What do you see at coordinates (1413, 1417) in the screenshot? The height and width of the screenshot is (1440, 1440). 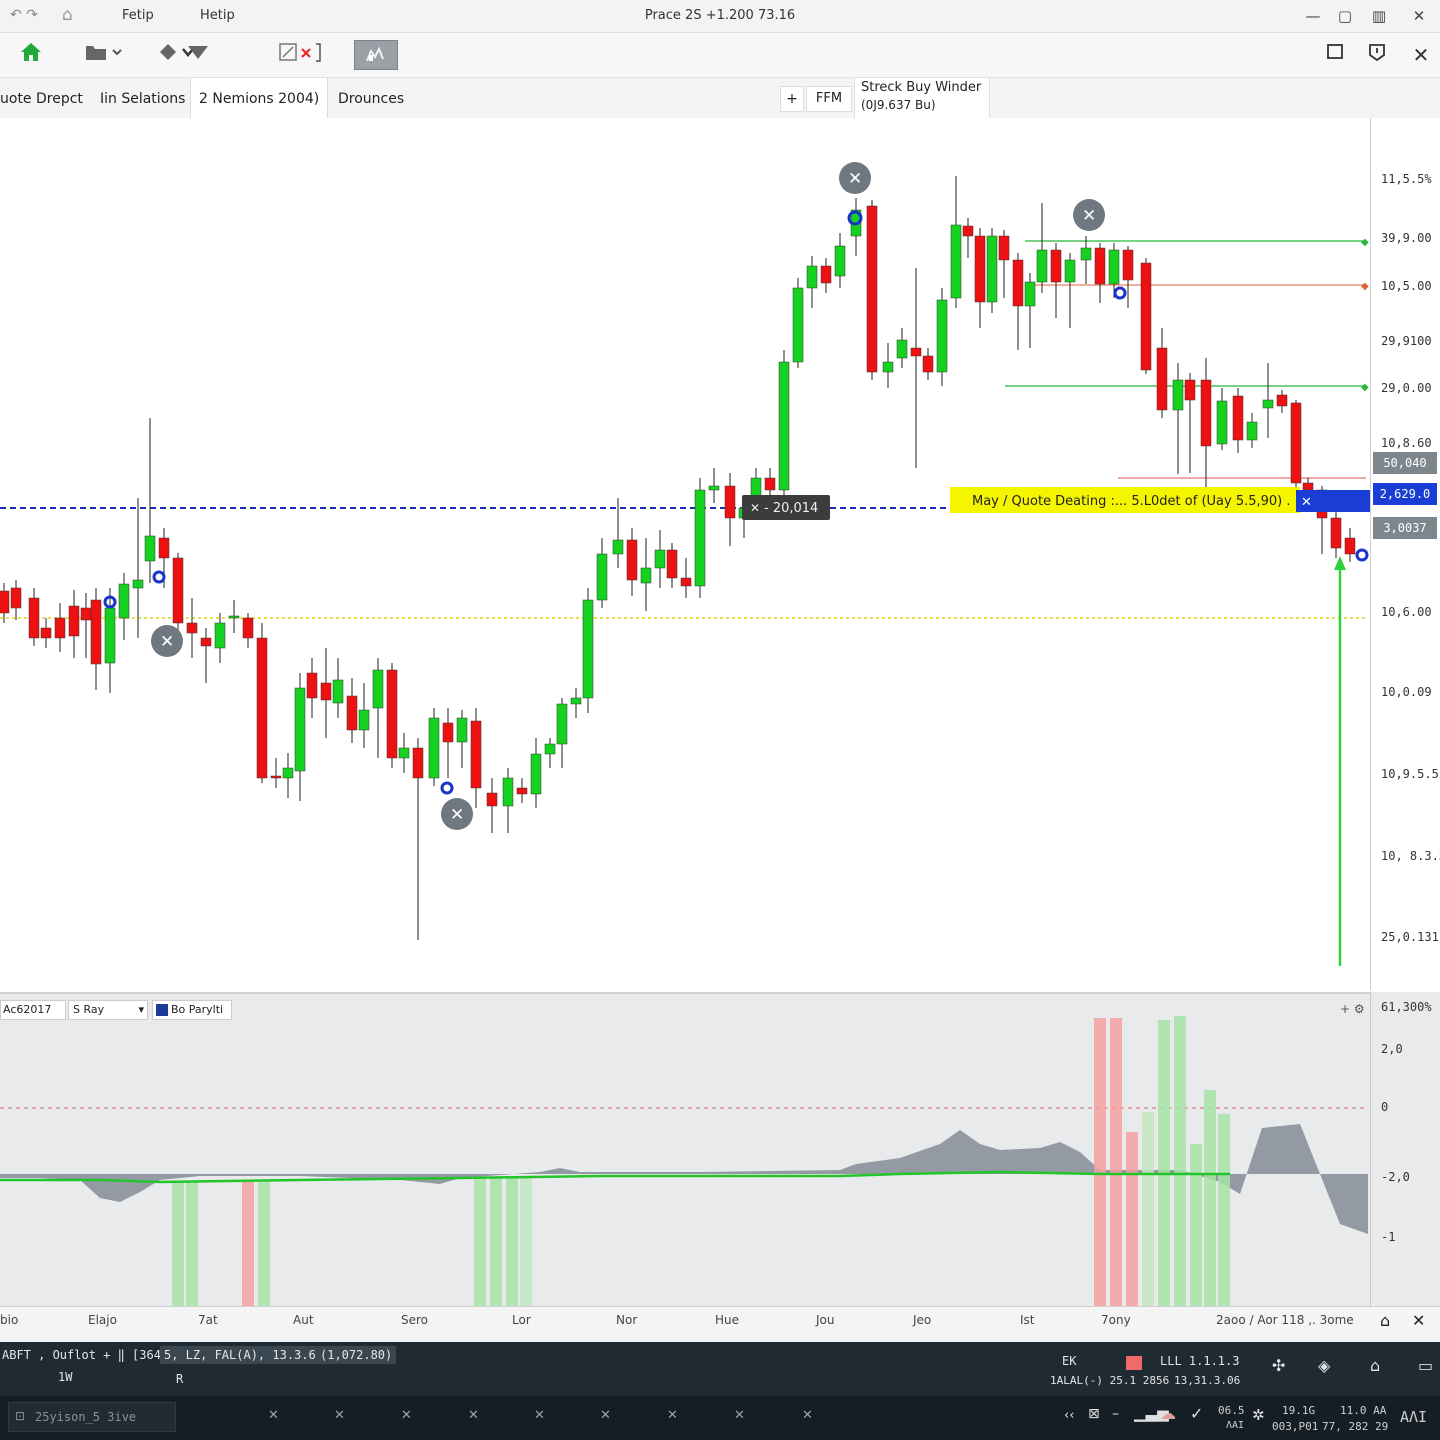 I see `tray-d: ΑΛΙ` at bounding box center [1413, 1417].